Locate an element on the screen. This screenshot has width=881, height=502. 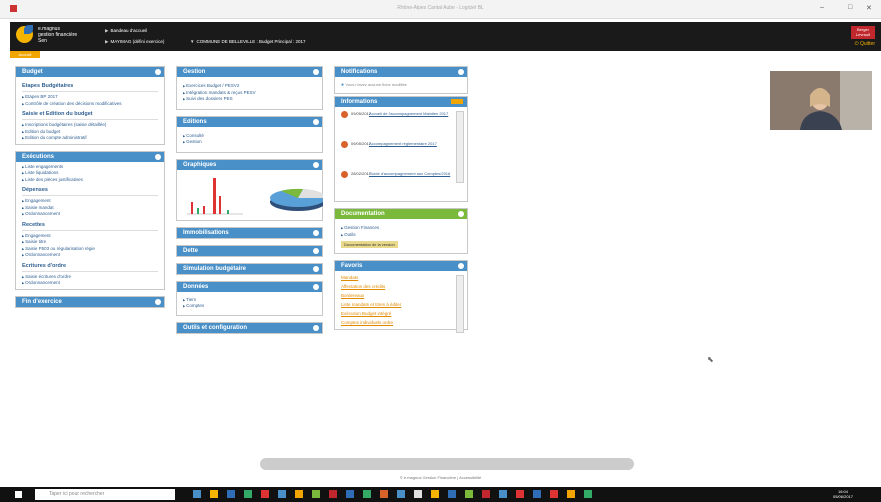
link-compte-admin: Edition du compte administratif is located at coordinates (90, 138).